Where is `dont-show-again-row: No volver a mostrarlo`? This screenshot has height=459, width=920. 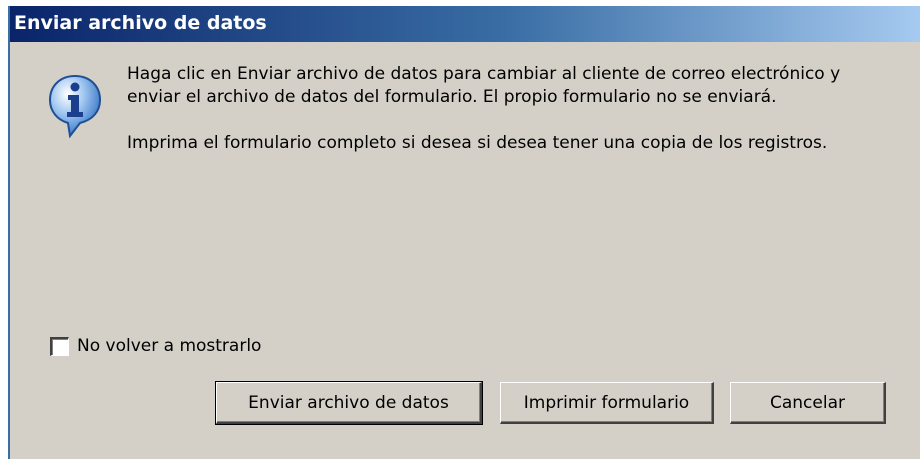
dont-show-again-row: No volver a mostrarlo is located at coordinates (155, 346).